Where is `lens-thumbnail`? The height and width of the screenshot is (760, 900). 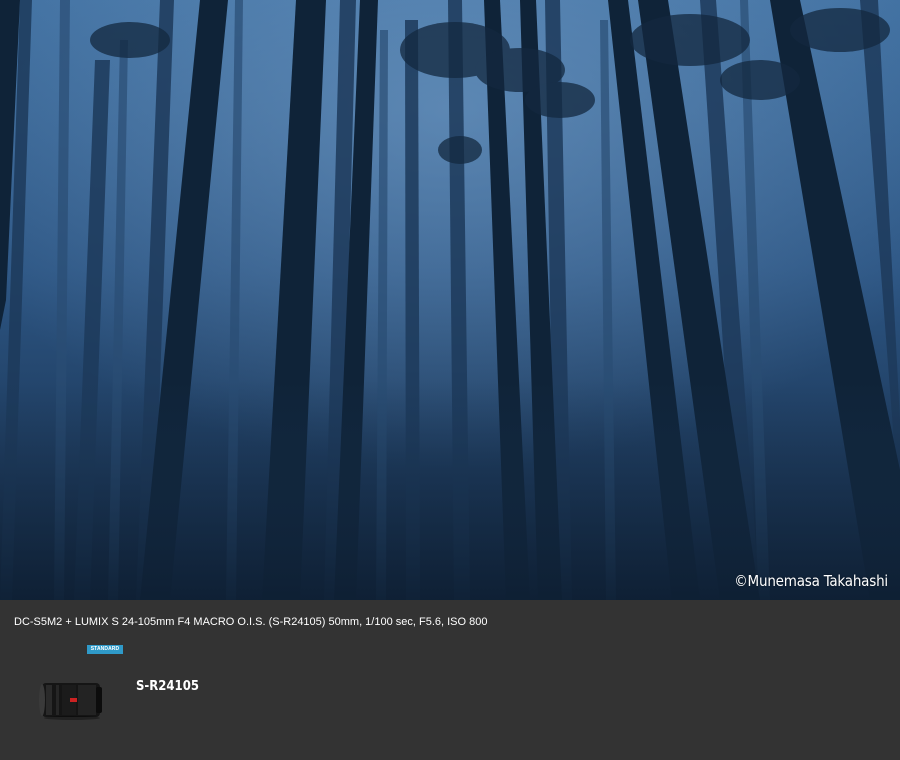
lens-thumbnail is located at coordinates (71, 698).